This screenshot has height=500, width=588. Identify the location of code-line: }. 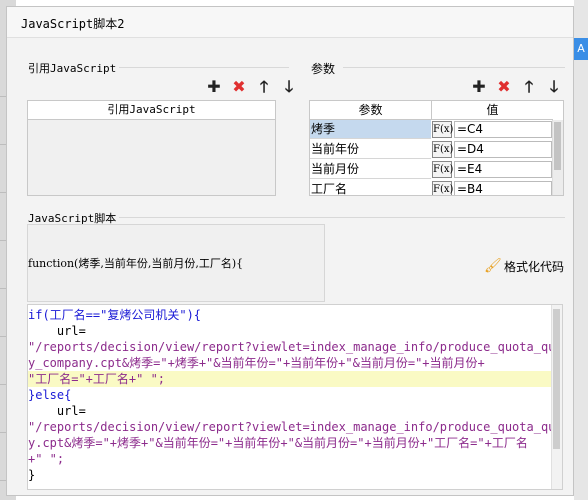
(32, 475).